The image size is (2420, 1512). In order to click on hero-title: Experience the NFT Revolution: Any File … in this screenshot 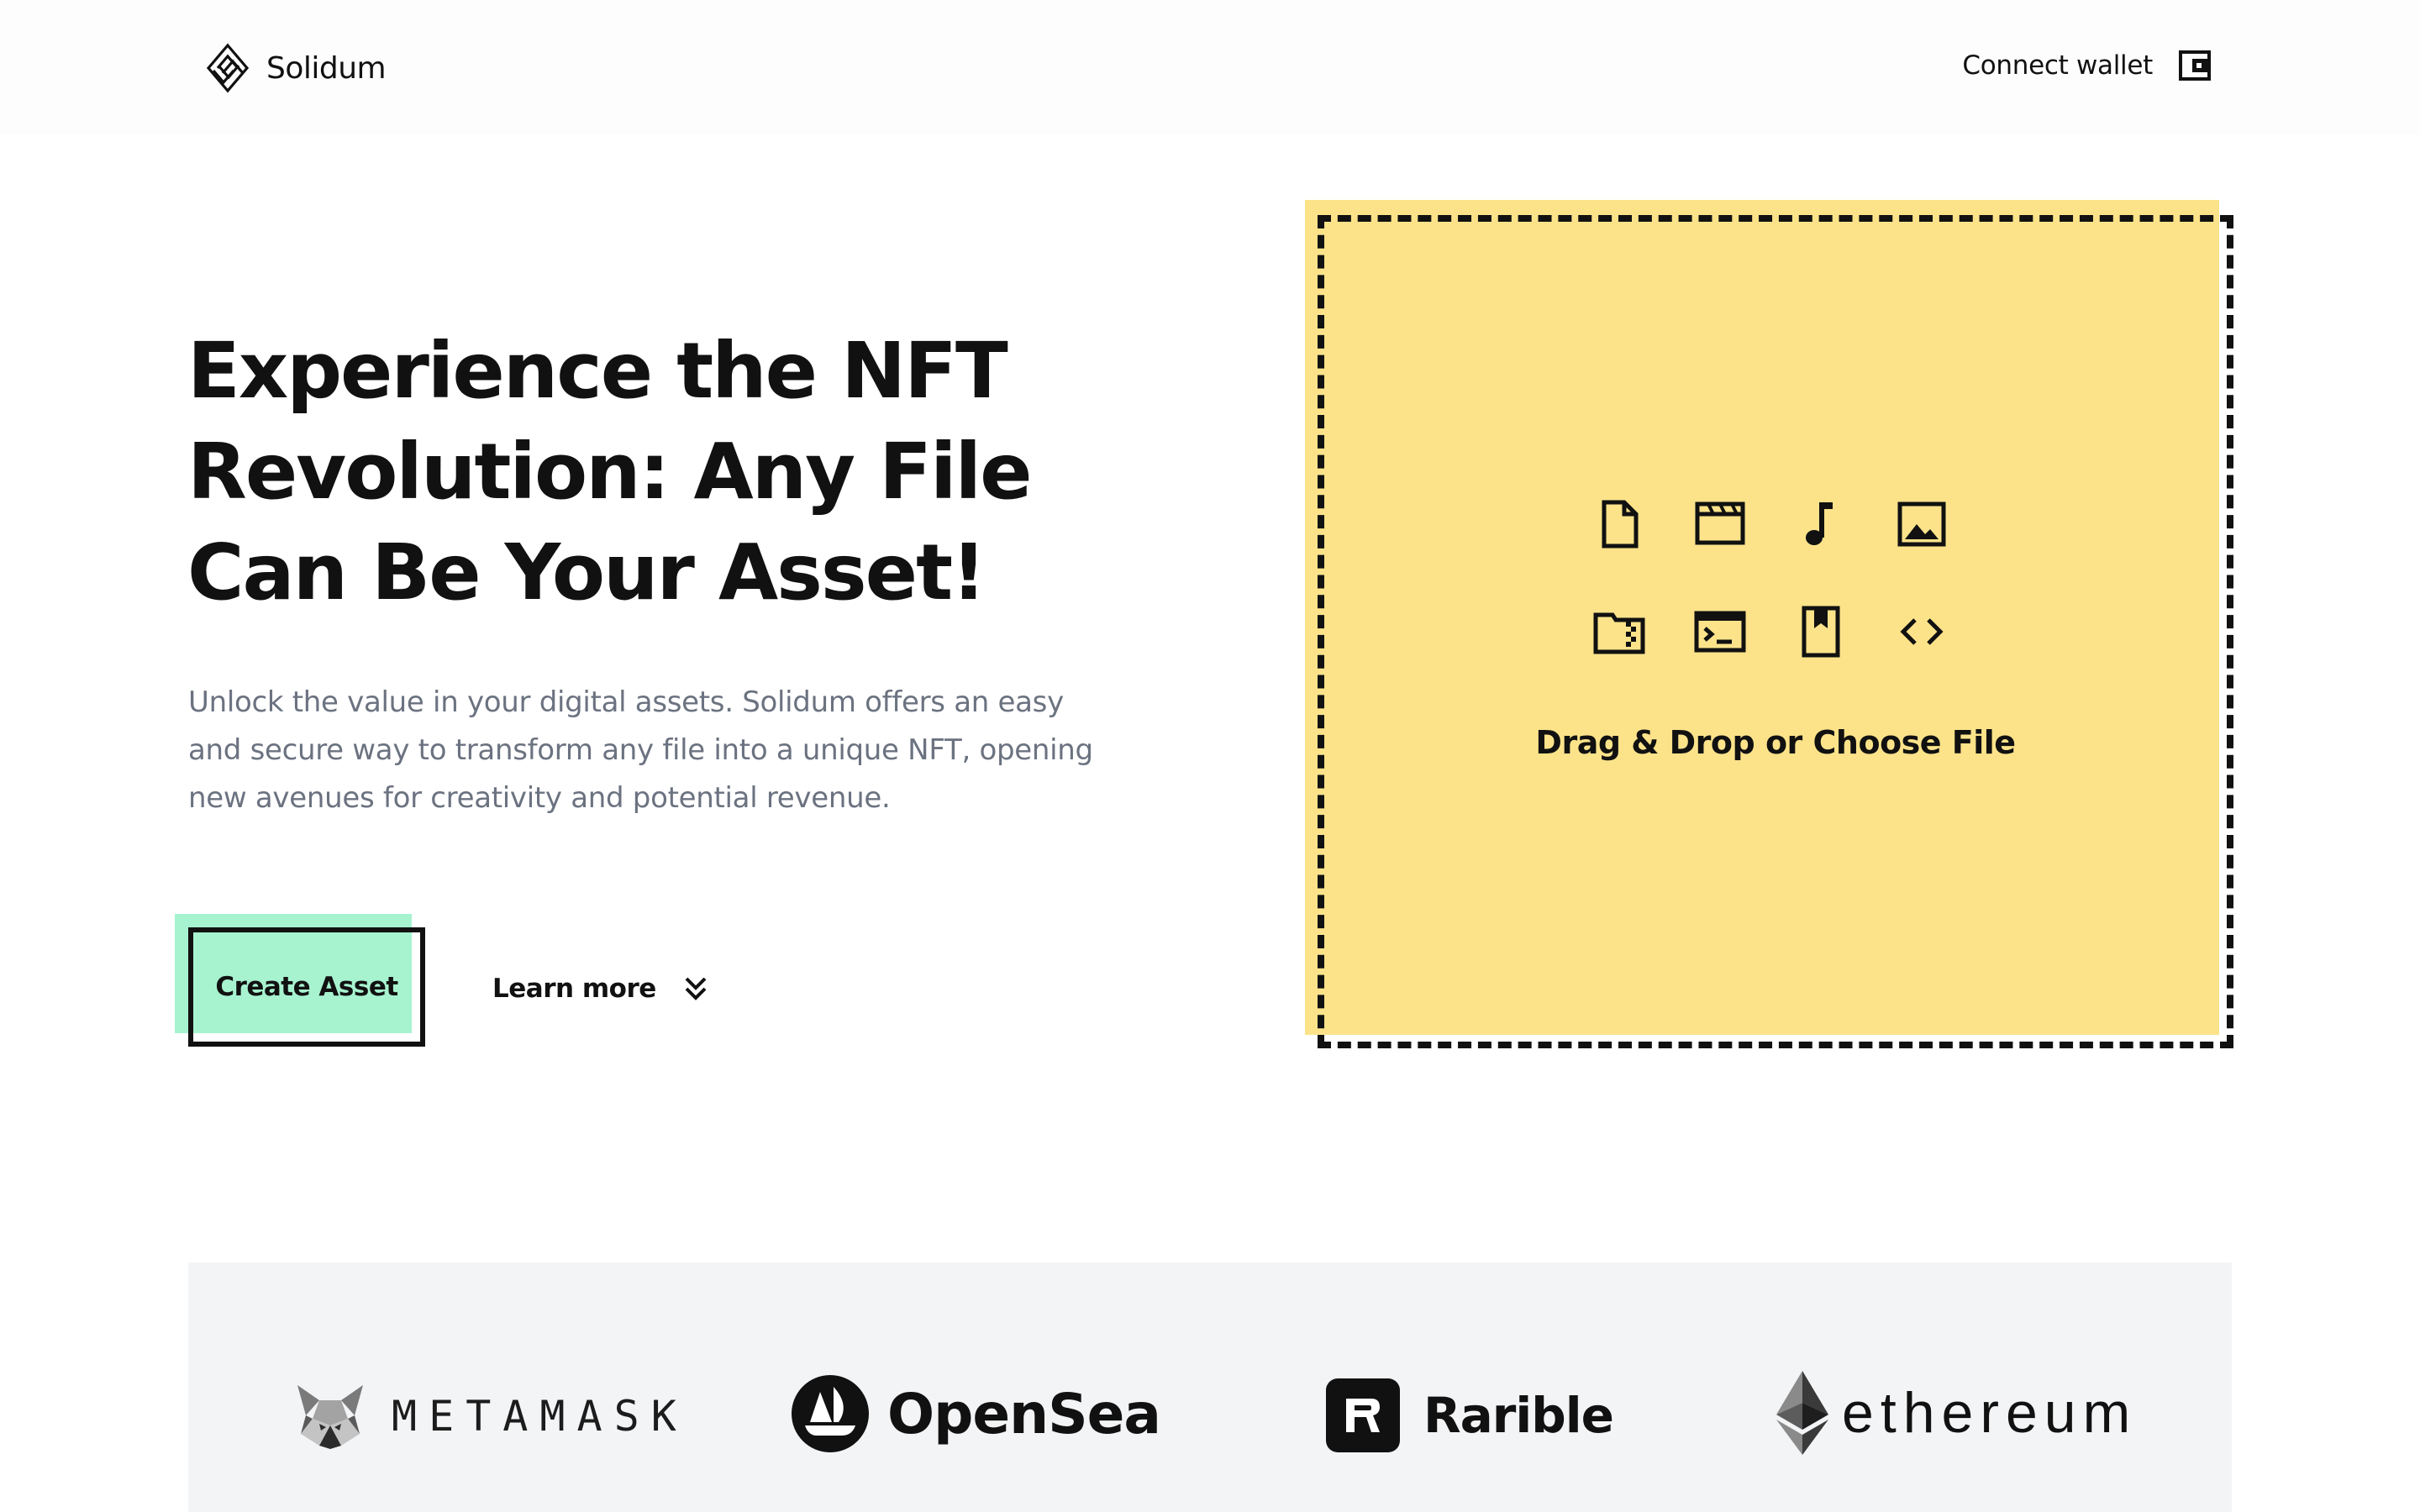, I will do `click(610, 471)`.